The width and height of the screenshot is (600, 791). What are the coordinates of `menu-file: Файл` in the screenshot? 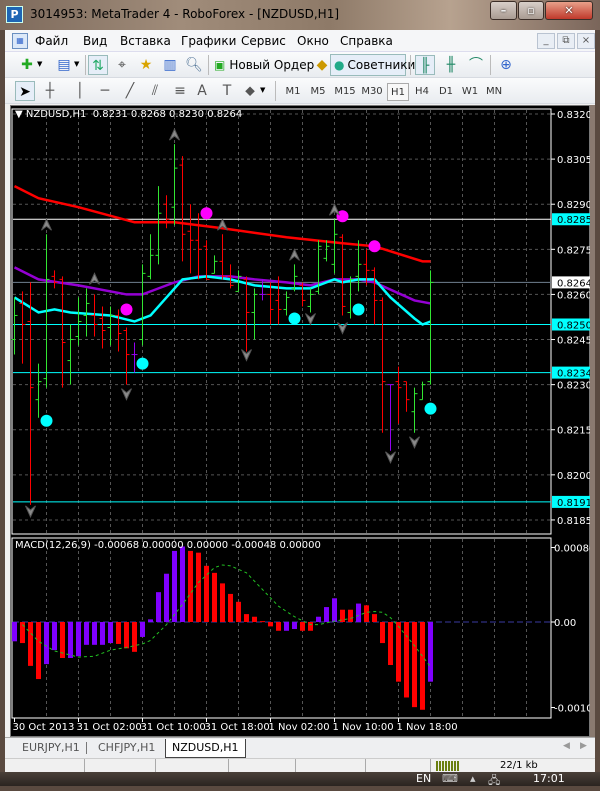 It's located at (51, 41).